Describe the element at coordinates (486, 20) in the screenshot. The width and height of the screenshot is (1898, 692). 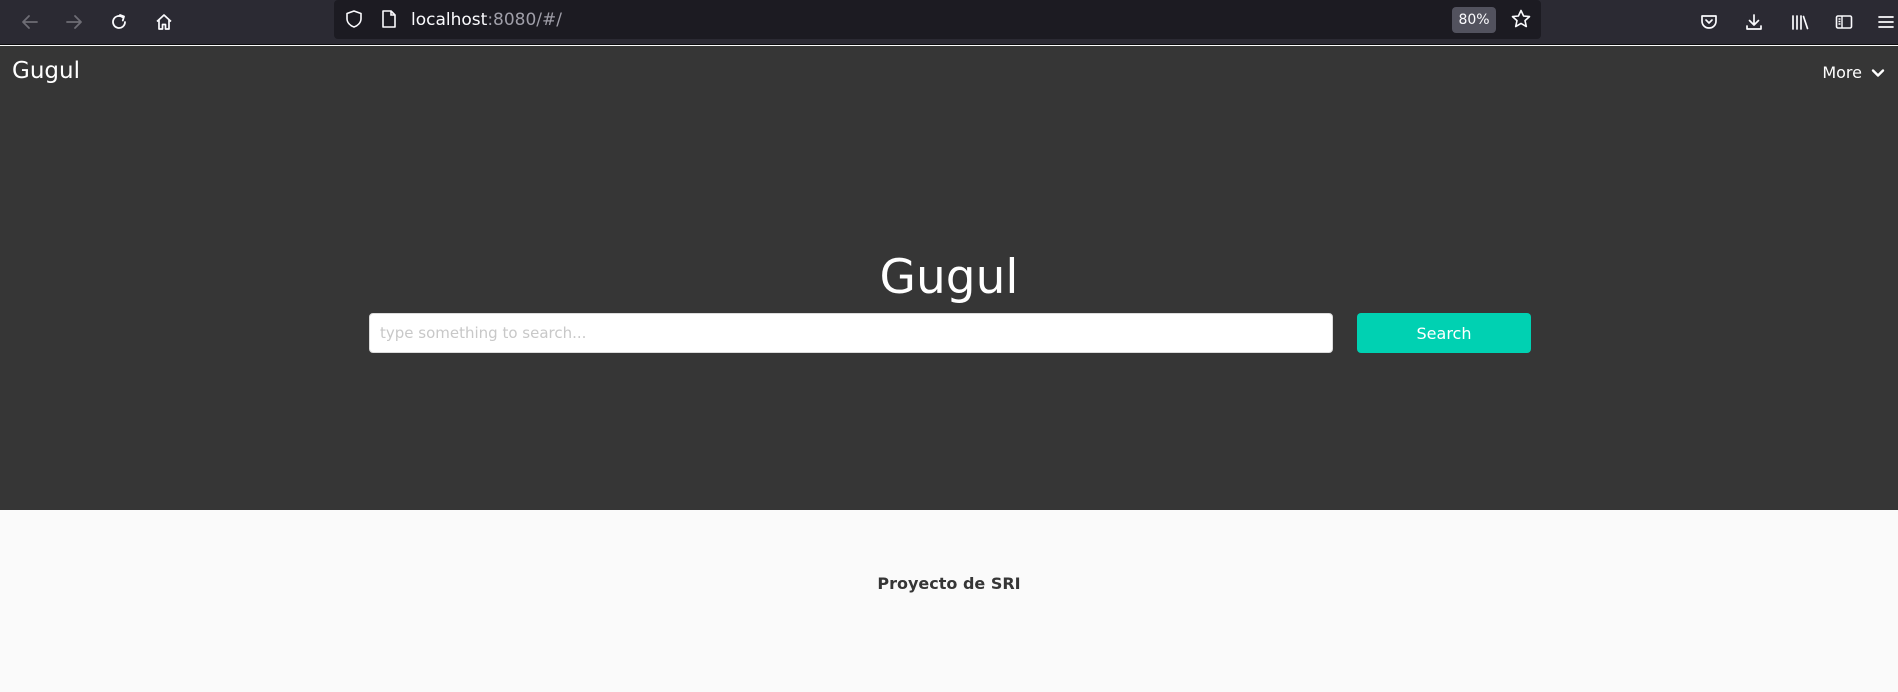
I see `url-text: localhost:8080/#/` at that location.